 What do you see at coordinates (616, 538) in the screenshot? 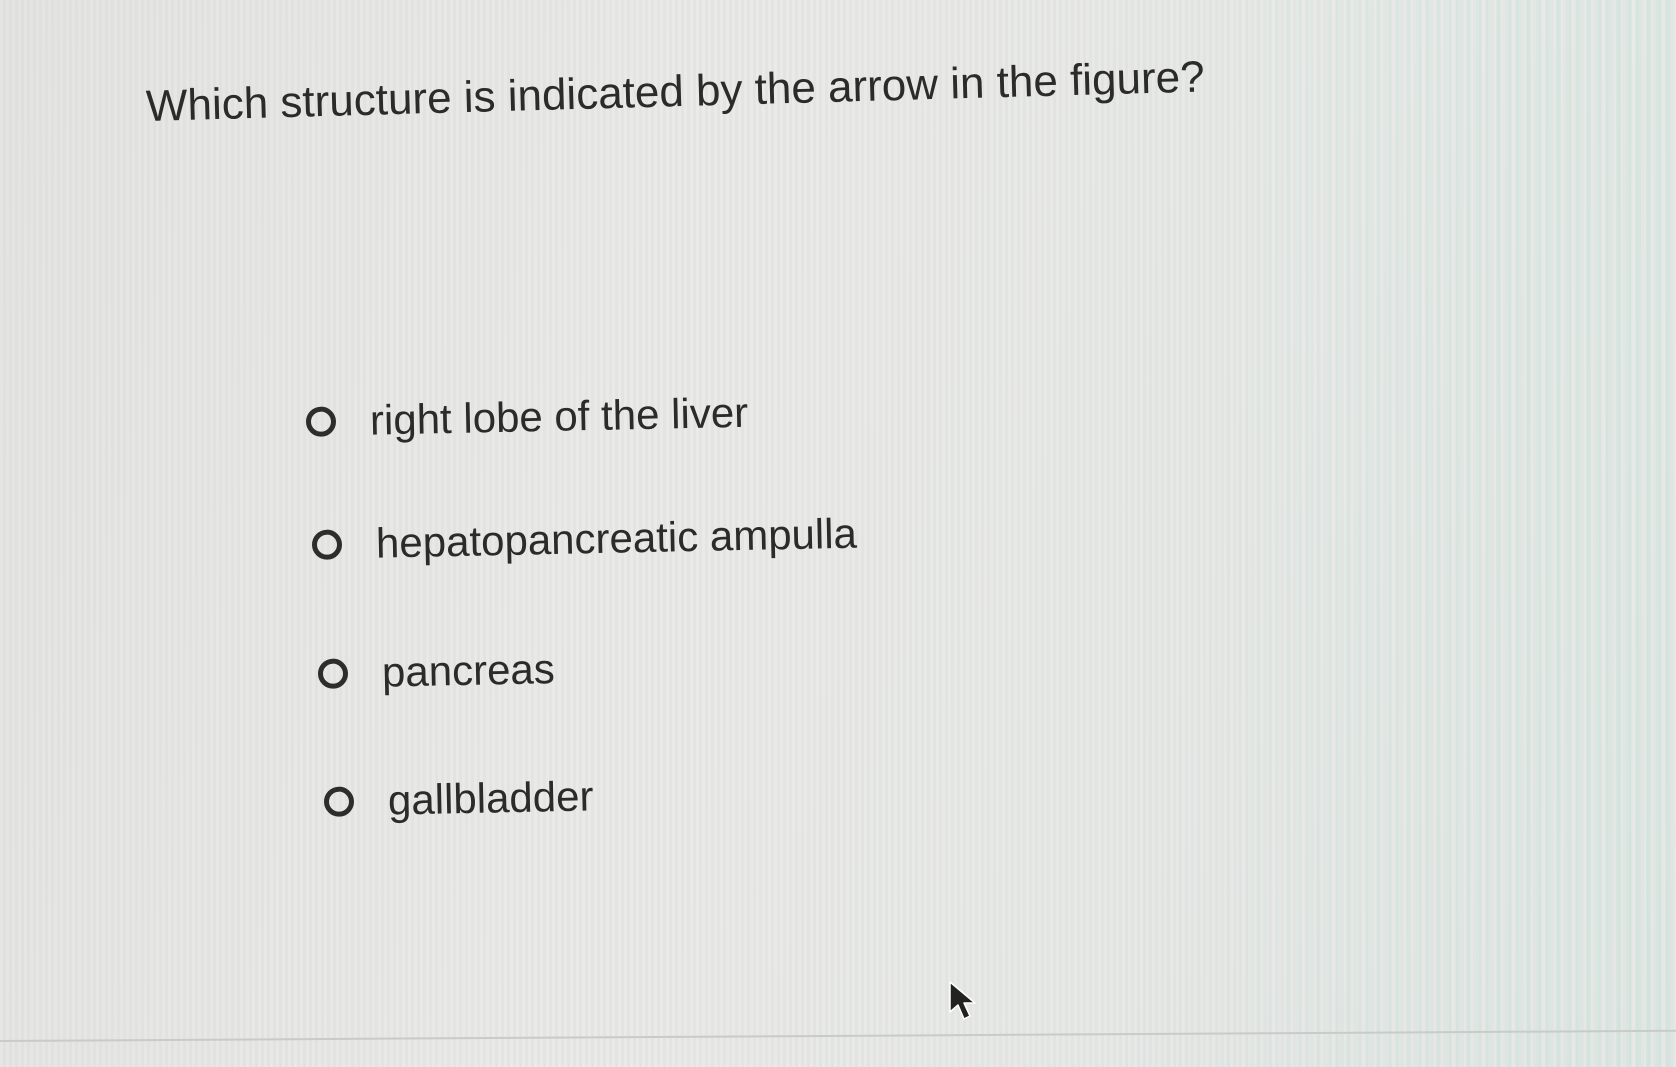
I see `answer-option-label: hepatopancreatic ampulla` at bounding box center [616, 538].